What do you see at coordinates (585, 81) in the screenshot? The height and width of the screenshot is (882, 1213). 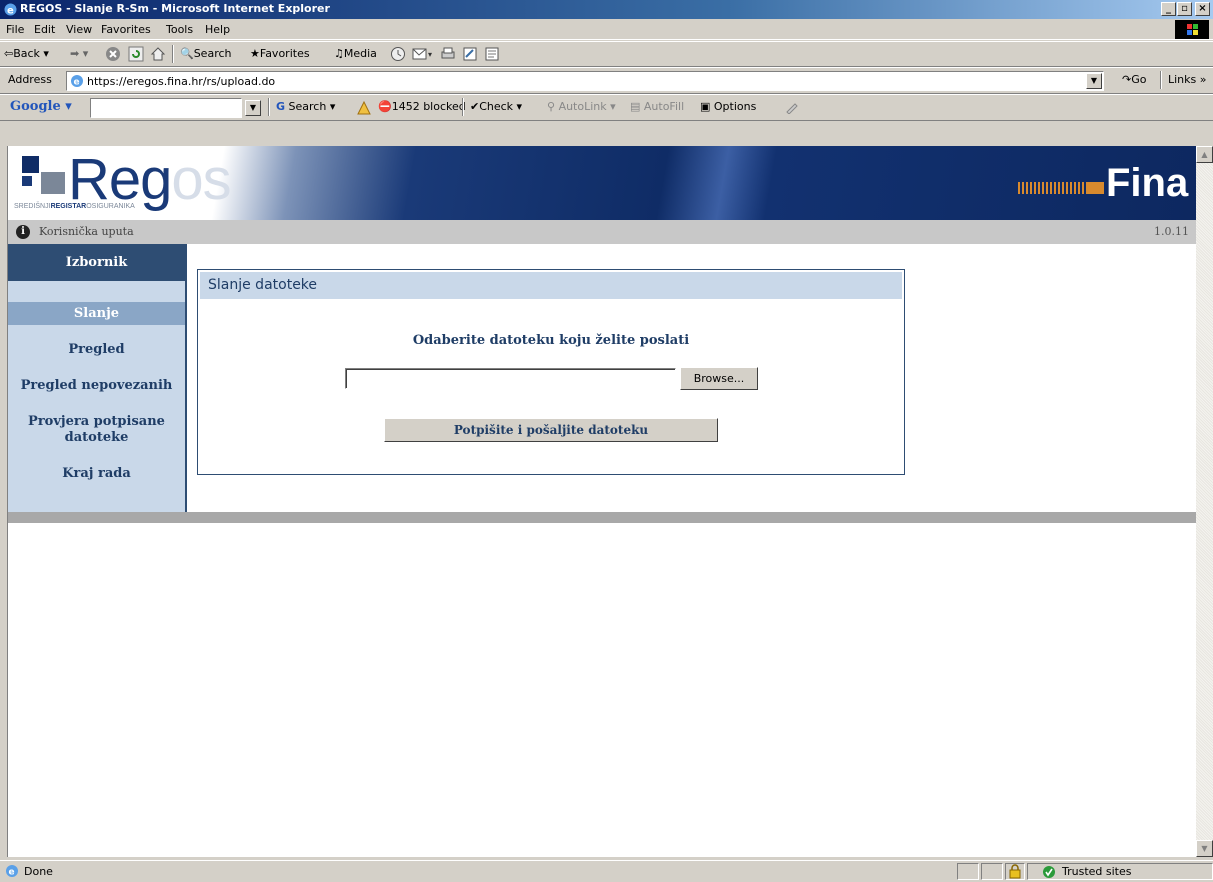 I see `address-input: e https://eregos.fina.hr/rs/upload.do ▼` at bounding box center [585, 81].